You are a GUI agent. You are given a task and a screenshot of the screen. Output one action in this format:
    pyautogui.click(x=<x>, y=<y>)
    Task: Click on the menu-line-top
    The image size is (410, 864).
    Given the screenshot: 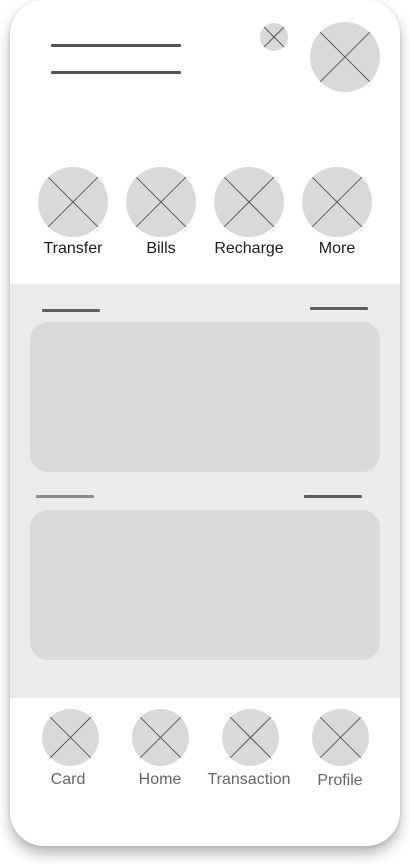 What is the action you would take?
    pyautogui.click(x=116, y=45)
    